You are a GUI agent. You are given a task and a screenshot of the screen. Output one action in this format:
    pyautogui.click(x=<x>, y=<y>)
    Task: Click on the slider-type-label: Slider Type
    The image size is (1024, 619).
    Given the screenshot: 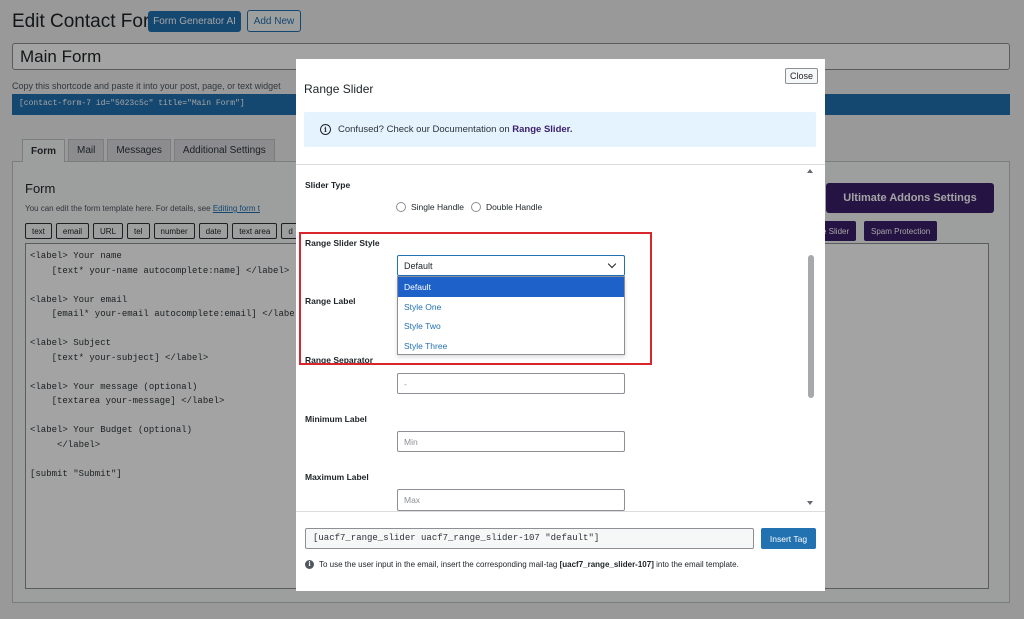 What is the action you would take?
    pyautogui.click(x=328, y=185)
    